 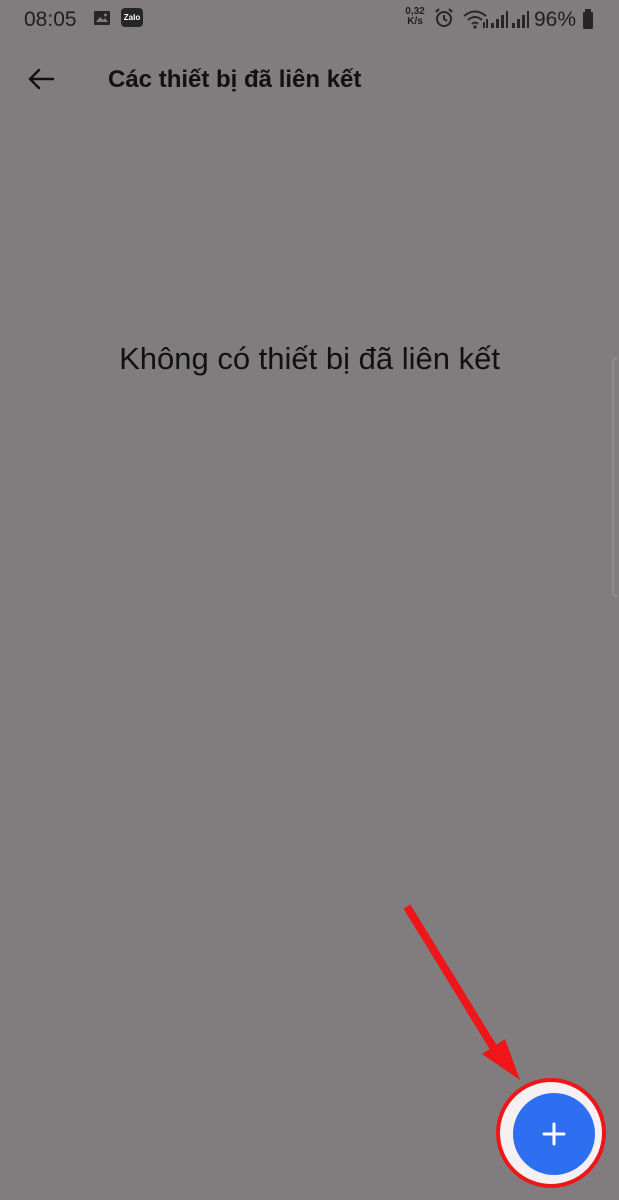 I want to click on network-speed-unit: K/s, so click(x=415, y=21).